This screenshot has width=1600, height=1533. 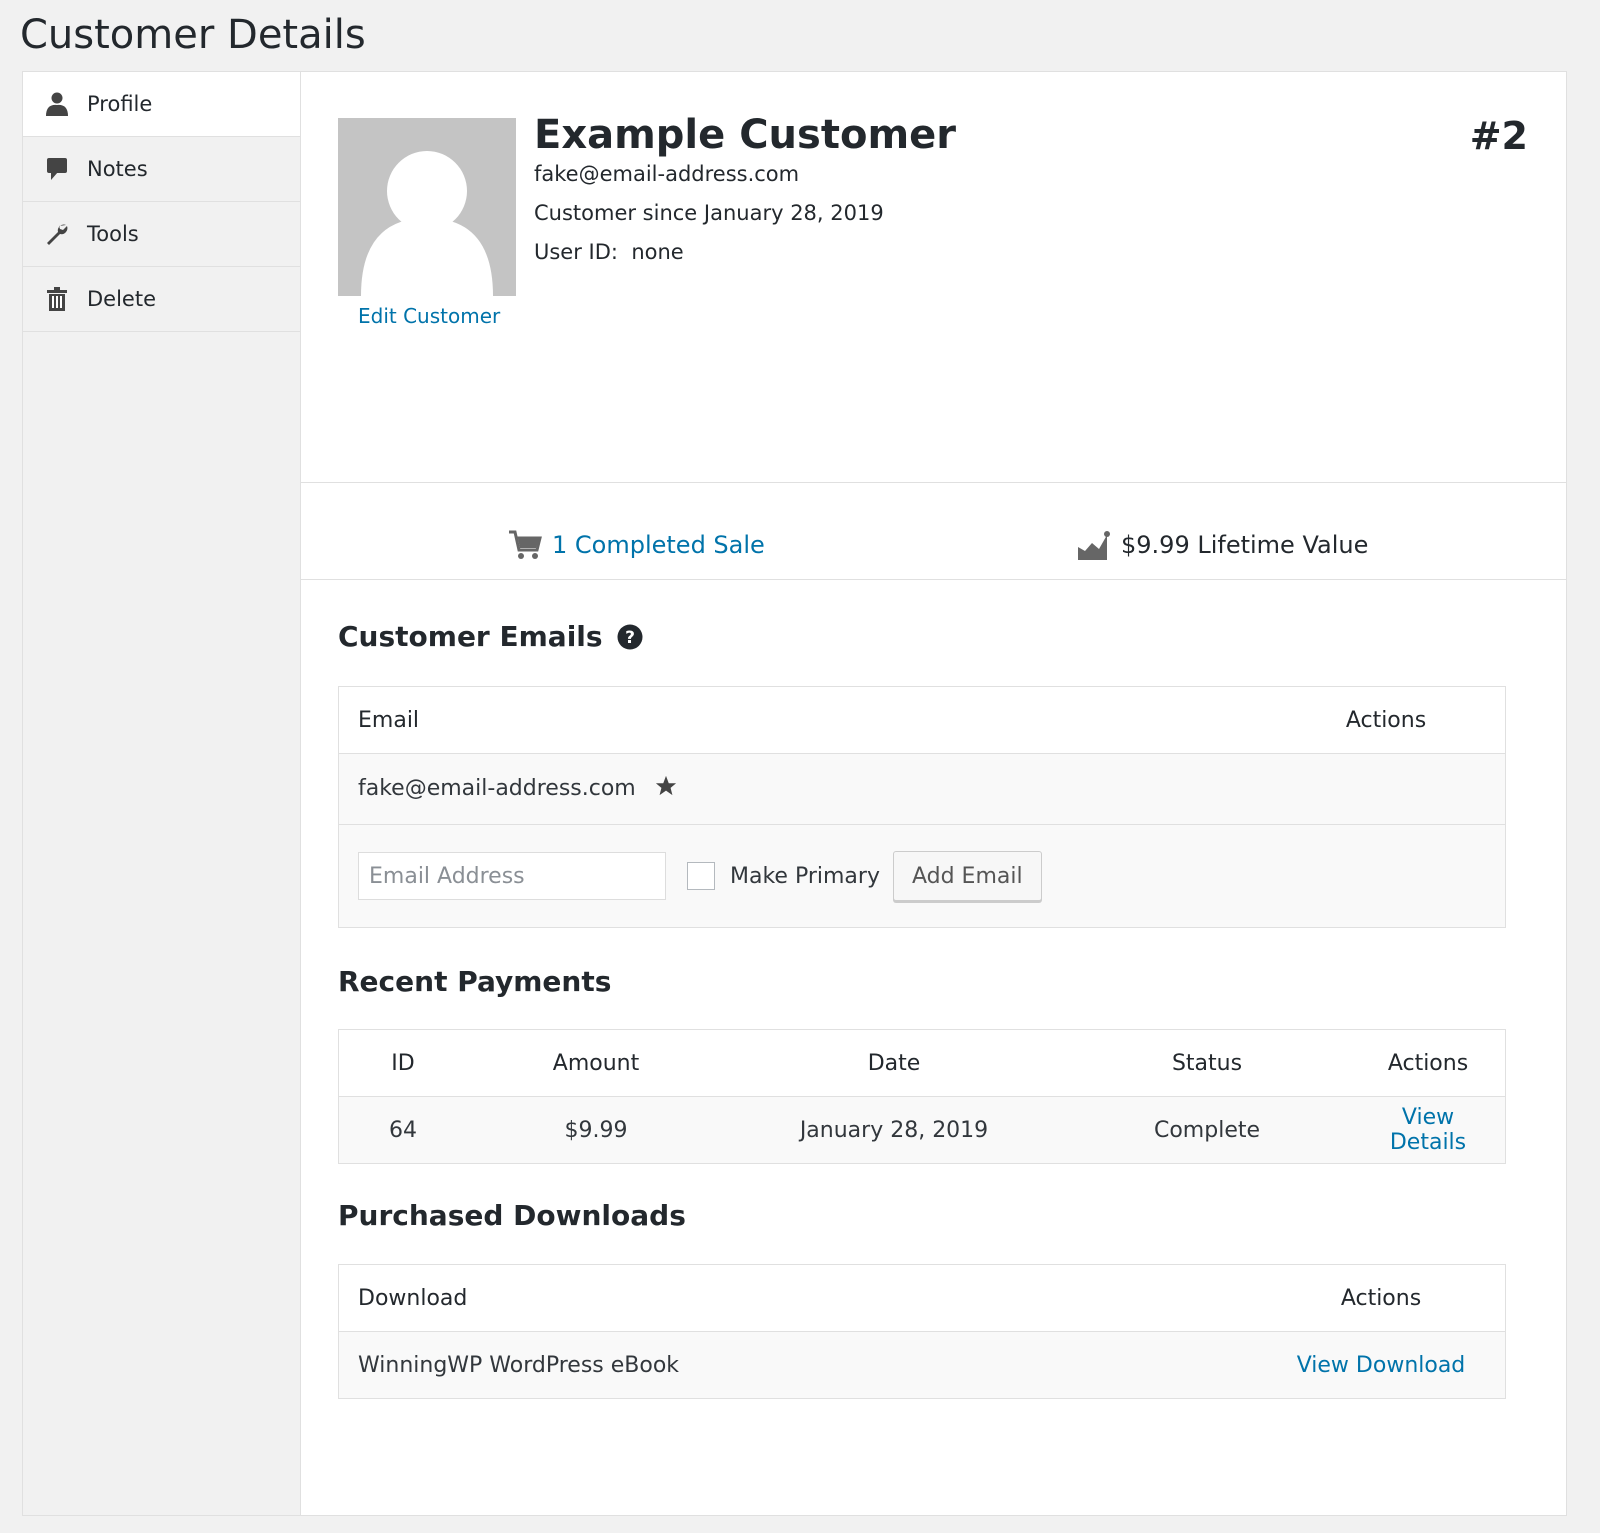 What do you see at coordinates (193, 35) in the screenshot?
I see `page-title: Customer Details` at bounding box center [193, 35].